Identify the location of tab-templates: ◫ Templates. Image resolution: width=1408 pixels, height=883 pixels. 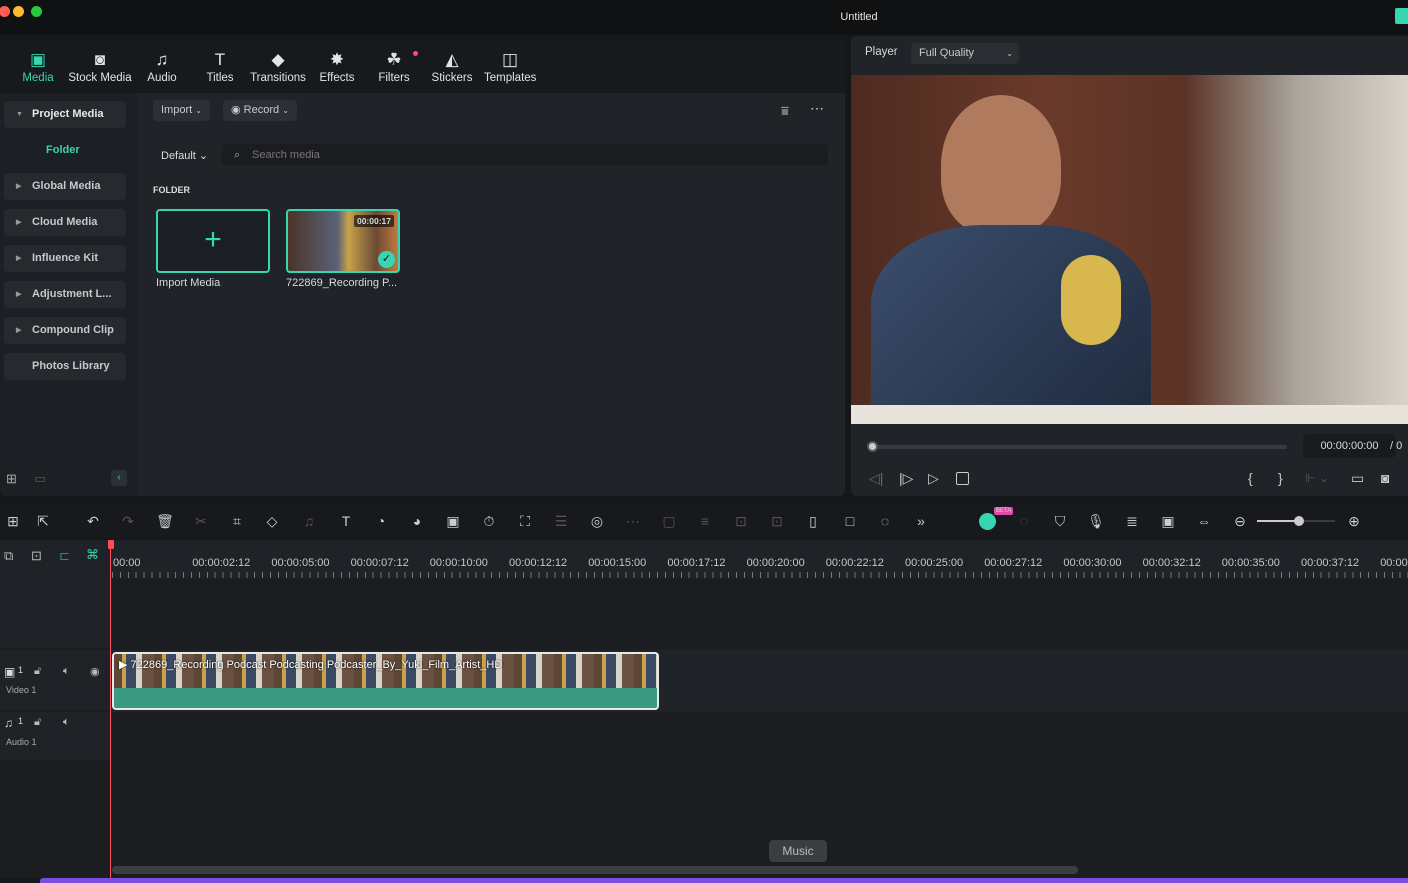
(510, 67).